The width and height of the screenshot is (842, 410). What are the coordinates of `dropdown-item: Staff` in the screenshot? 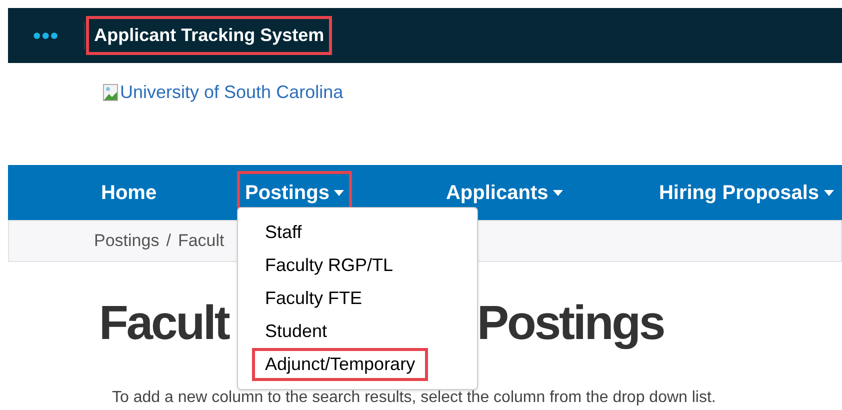 It's located at (283, 232).